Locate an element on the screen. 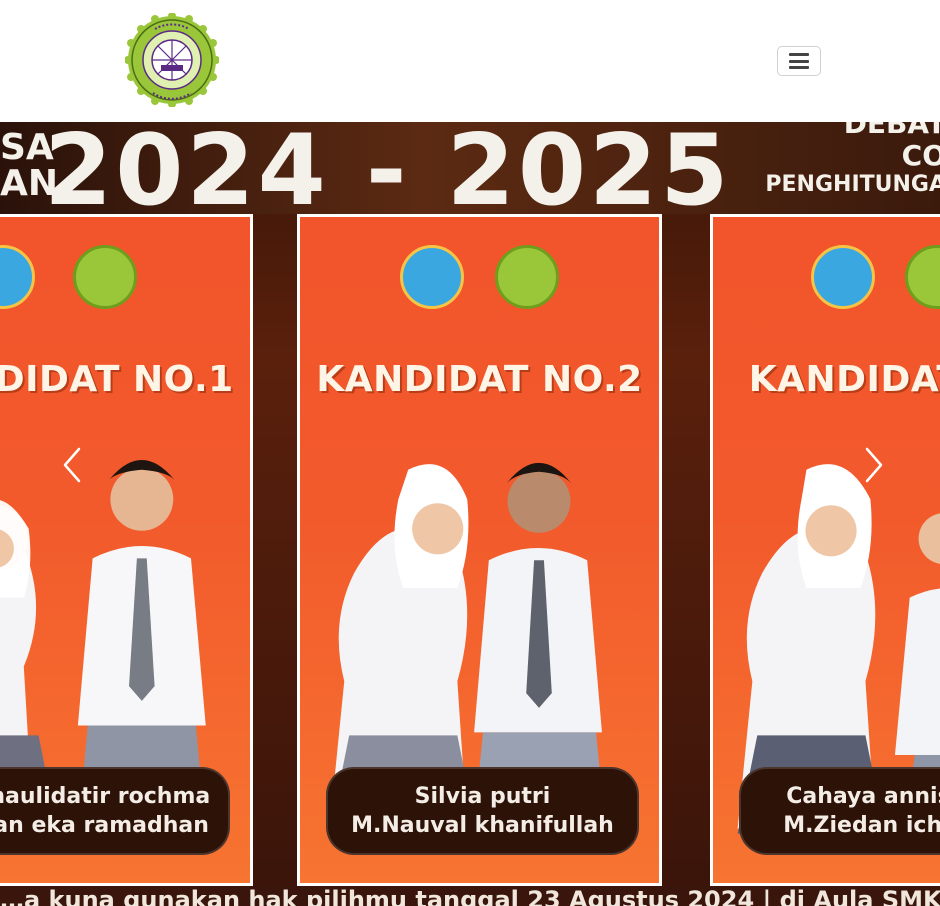  school-logo is located at coordinates (172, 60).